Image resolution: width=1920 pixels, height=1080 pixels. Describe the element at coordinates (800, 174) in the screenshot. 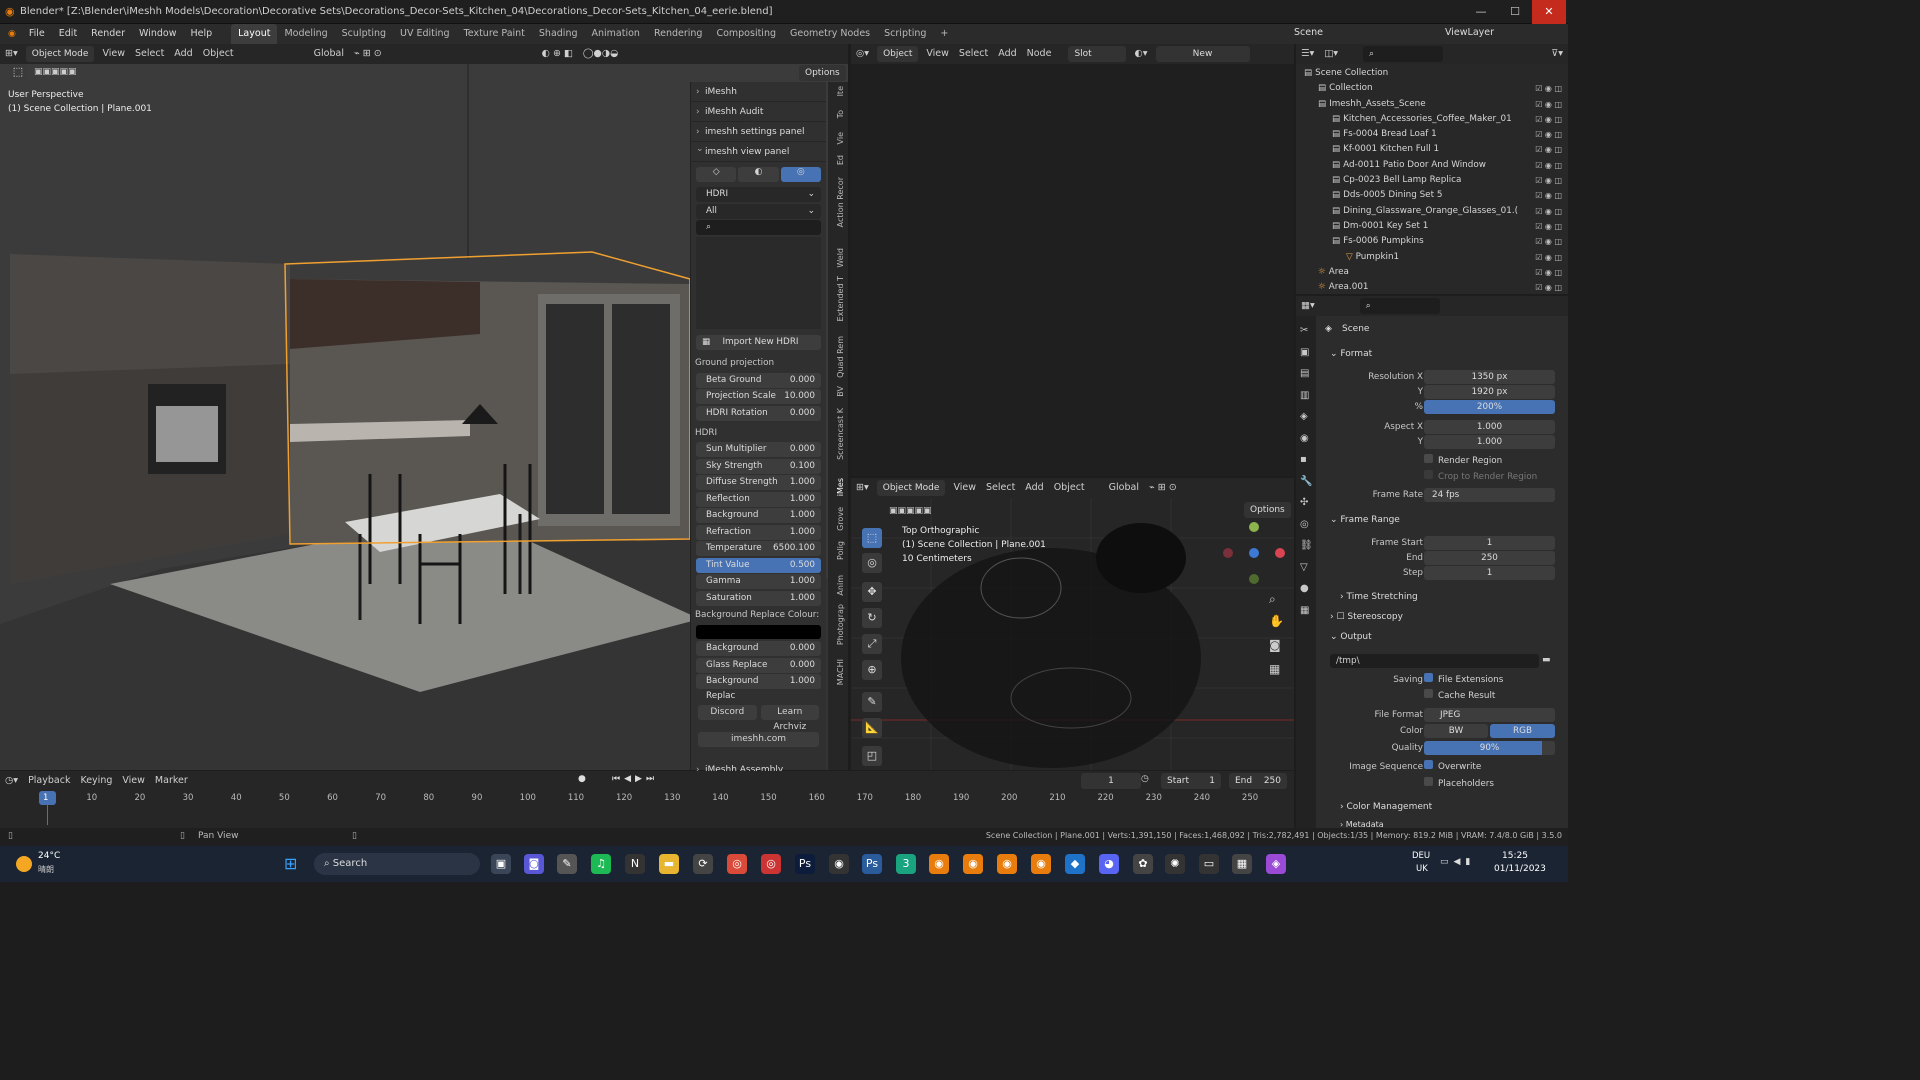

I see `world-icon: ◎` at that location.